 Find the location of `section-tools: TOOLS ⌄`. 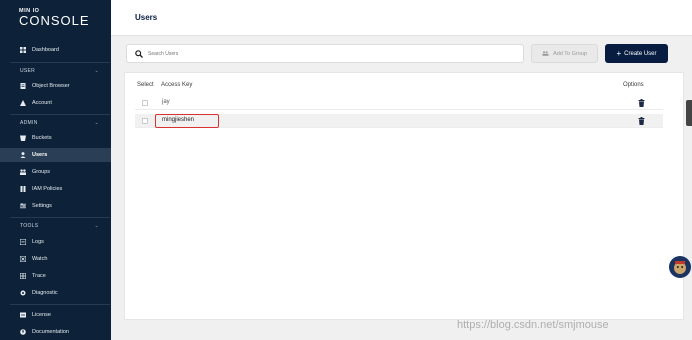

section-tools: TOOLS ⌄ is located at coordinates (55, 226).